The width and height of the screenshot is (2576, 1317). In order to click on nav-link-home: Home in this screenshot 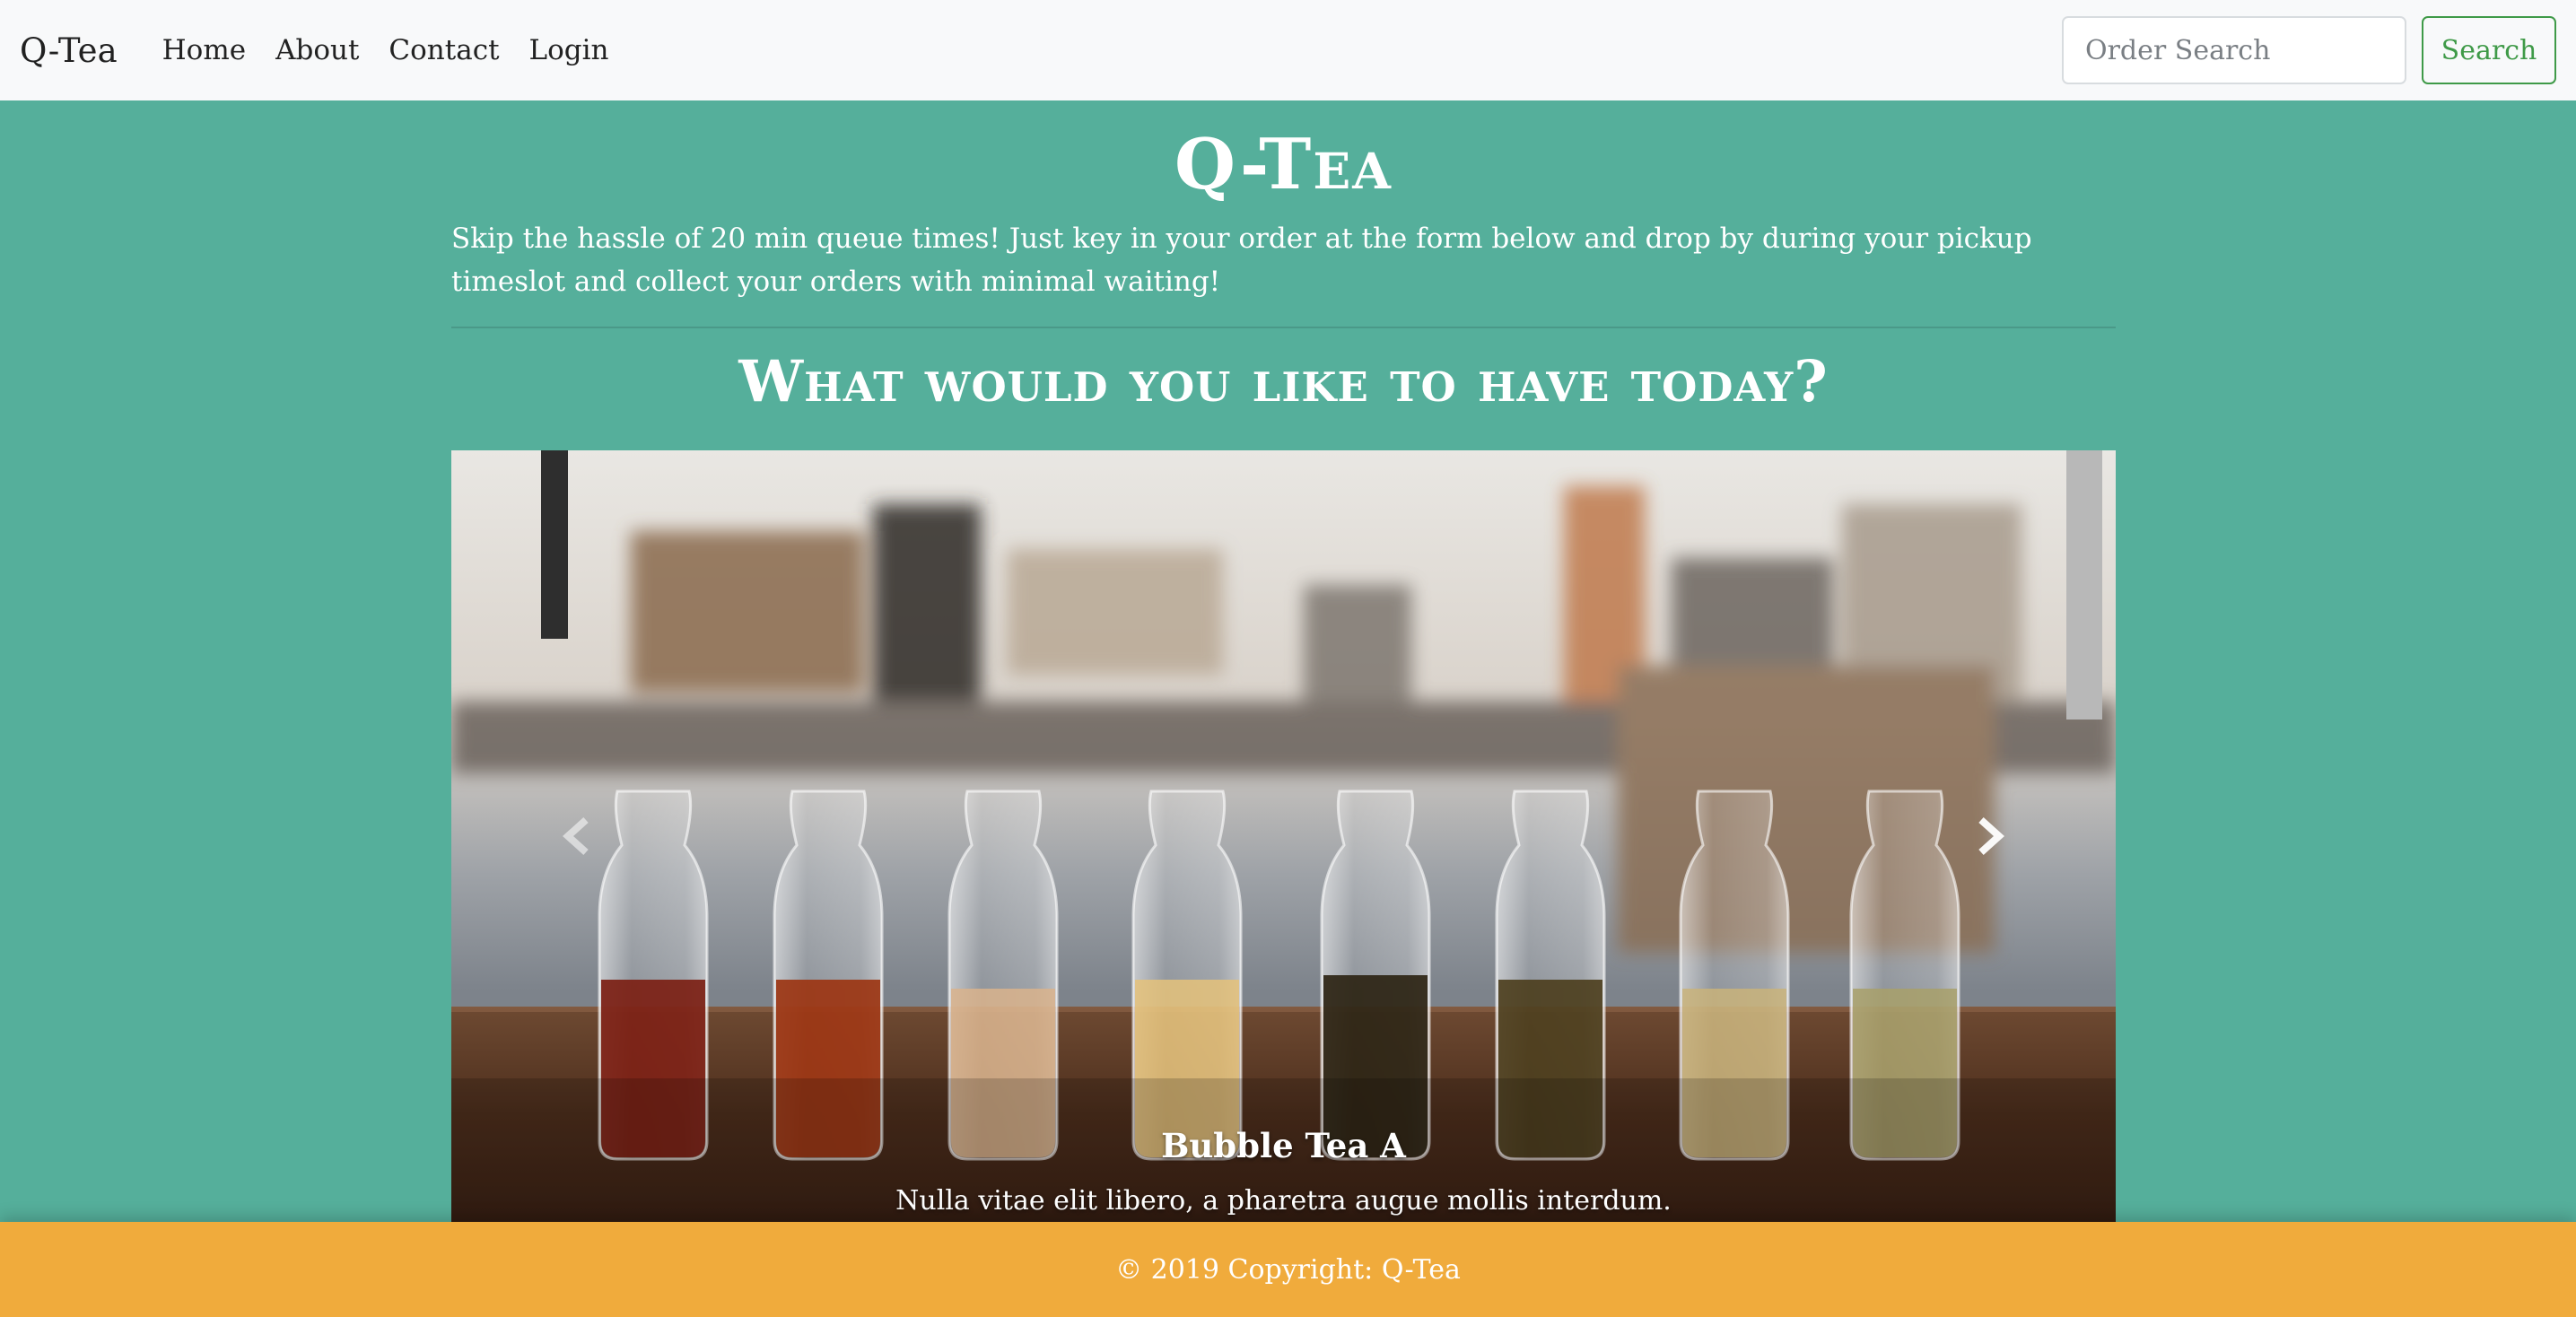, I will do `click(204, 50)`.